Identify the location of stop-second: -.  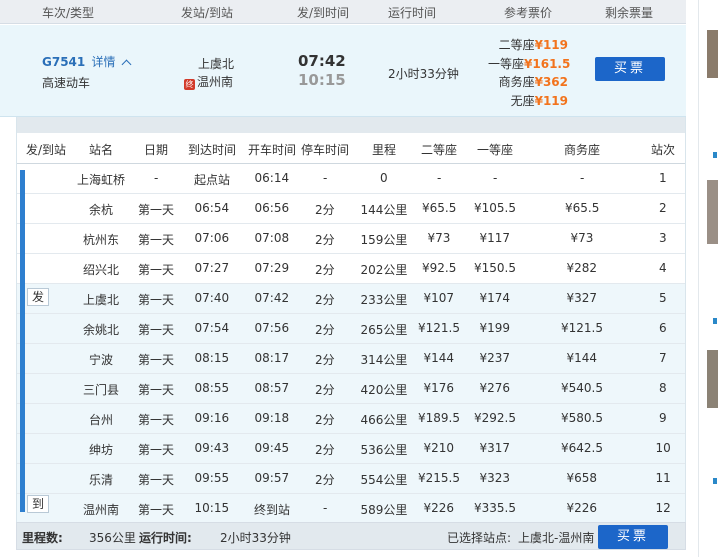
(439, 178).